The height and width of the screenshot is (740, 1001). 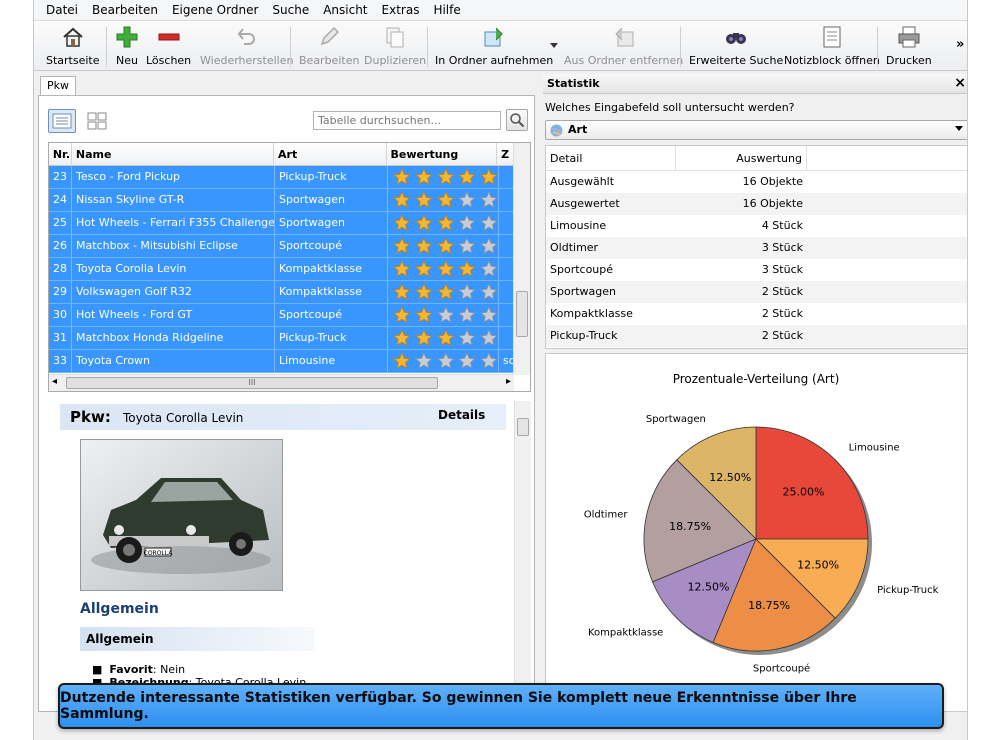 I want to click on cell-art: Sportcoupé, so click(x=331, y=315).